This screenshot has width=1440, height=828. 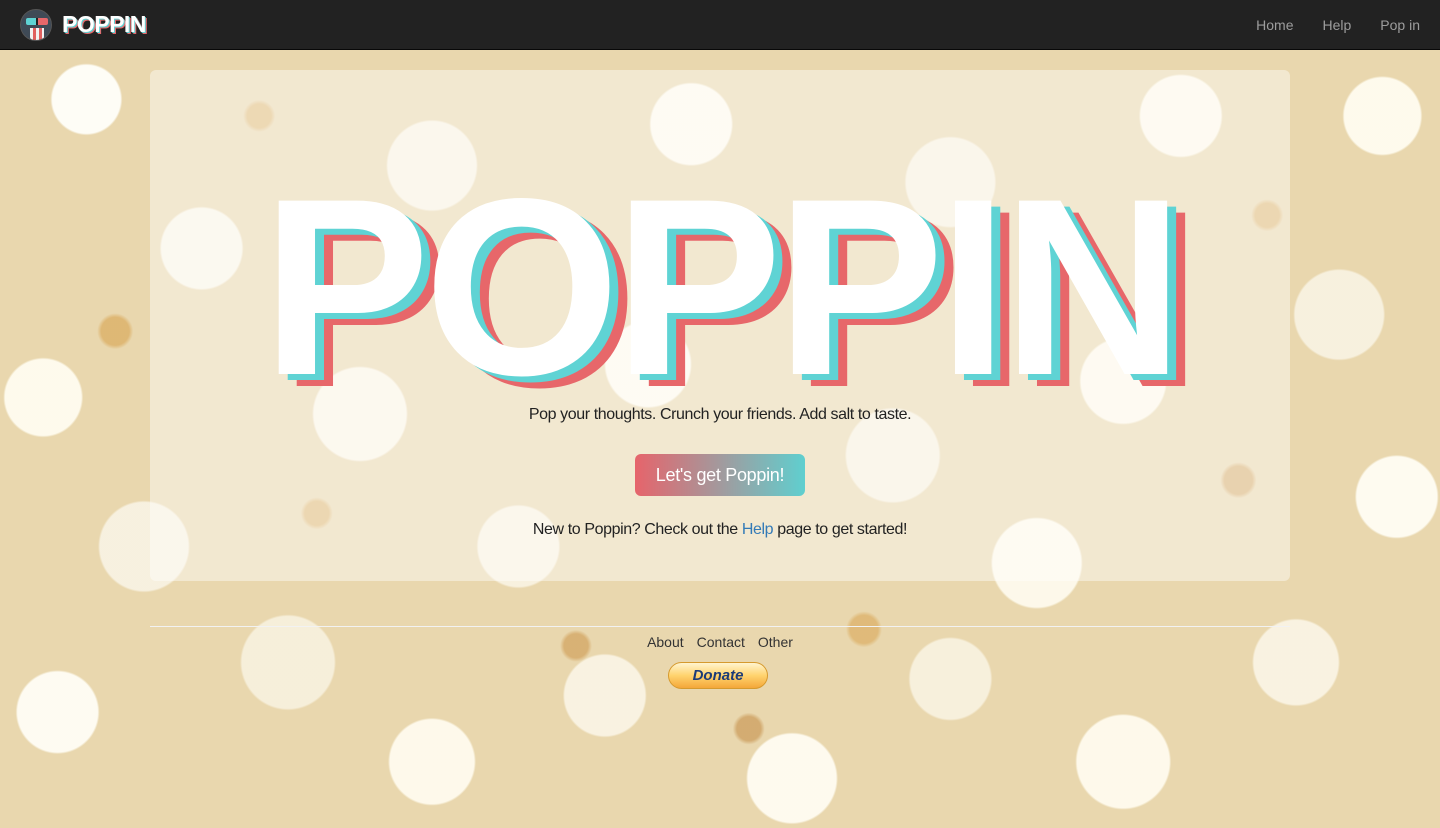 I want to click on popcorn-logo-icon, so click(x=36, y=24).